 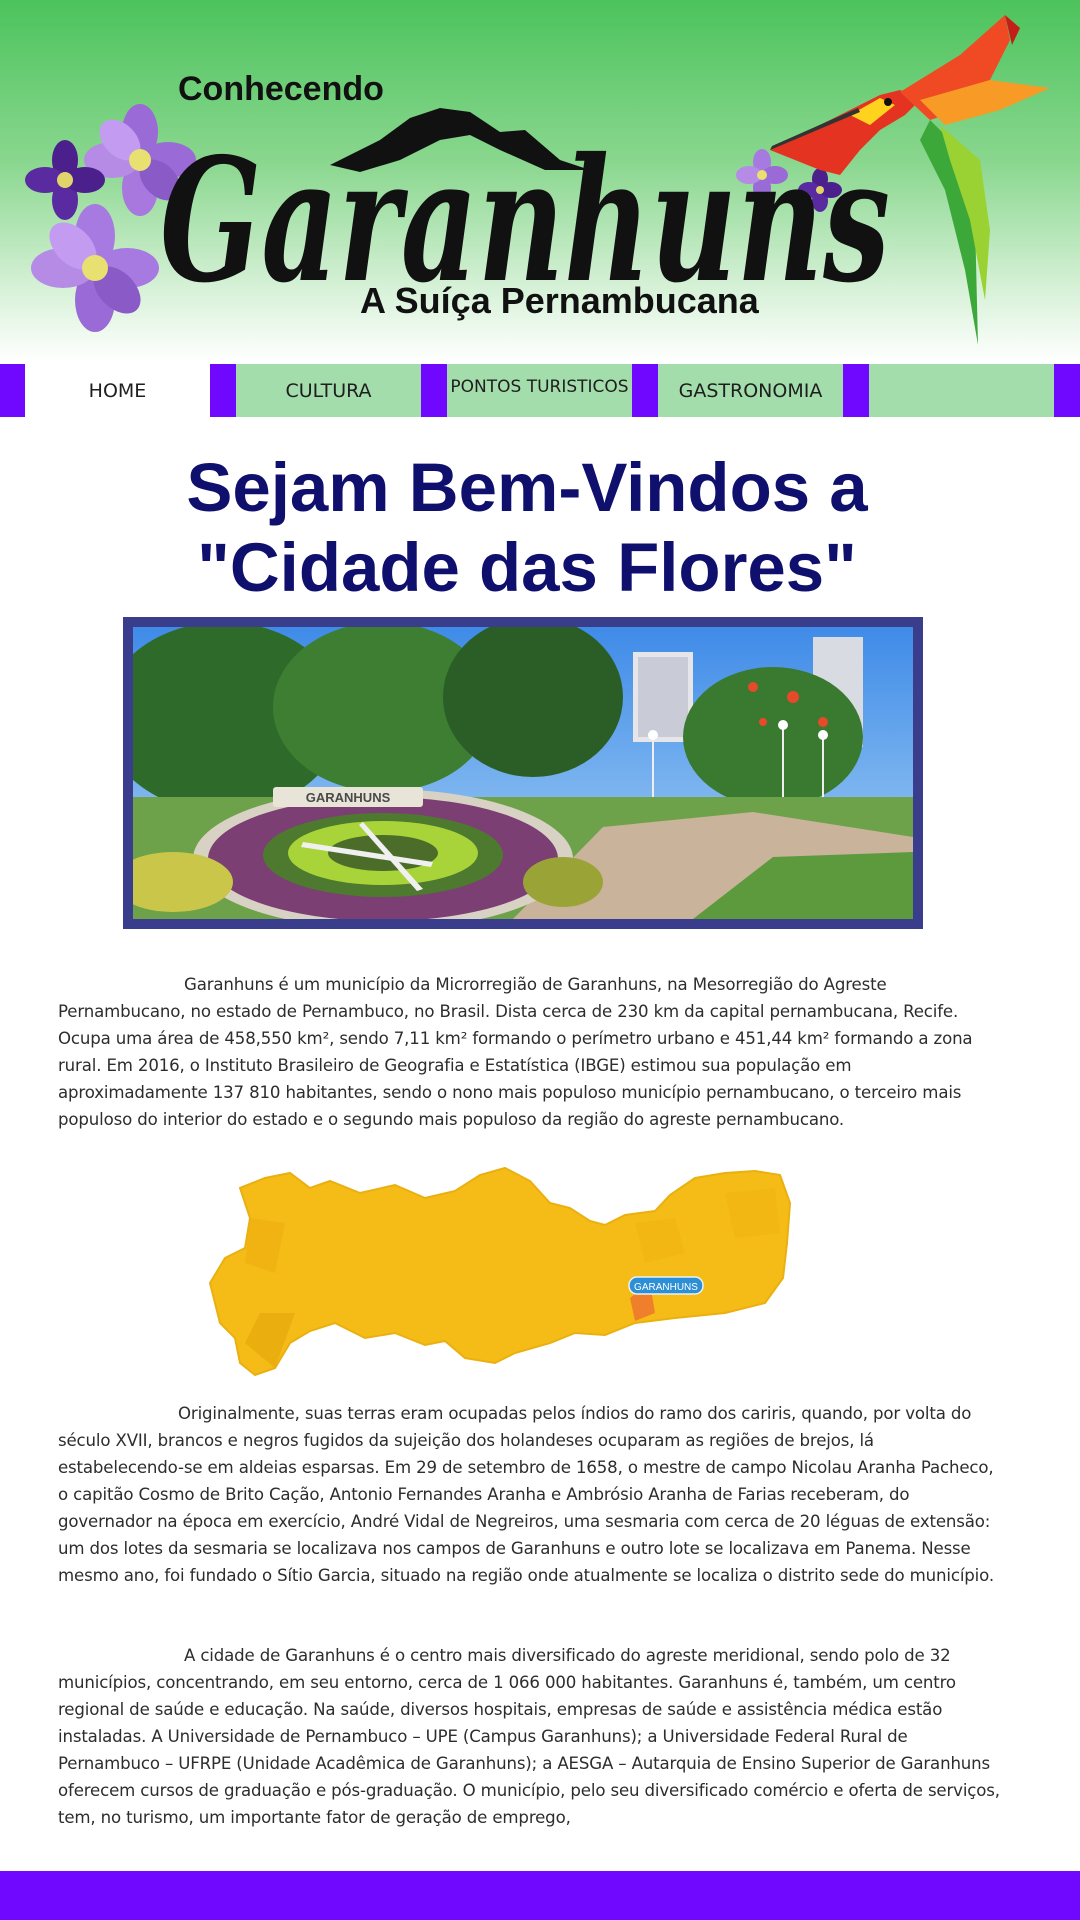 I want to click on page-title-line1: Sejam Bem-Vindos a, so click(x=527, y=487).